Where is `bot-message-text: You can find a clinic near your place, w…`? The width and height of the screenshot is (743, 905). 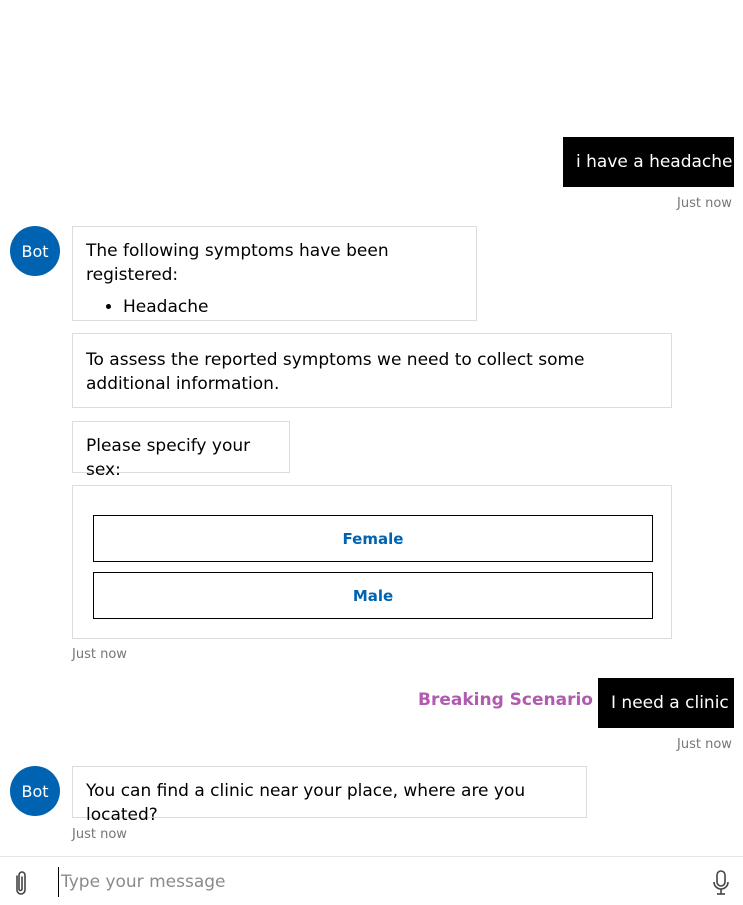
bot-message-text: You can find a clinic near your place, w… is located at coordinates (306, 803).